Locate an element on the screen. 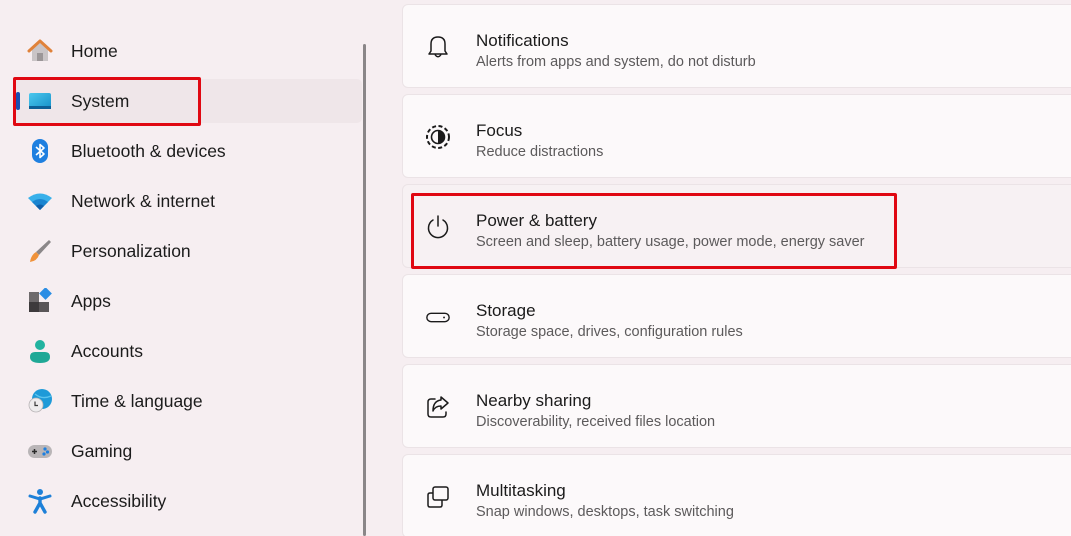 The image size is (1071, 536). sidebar-item-gaming: Gaming is located at coordinates (188, 451).